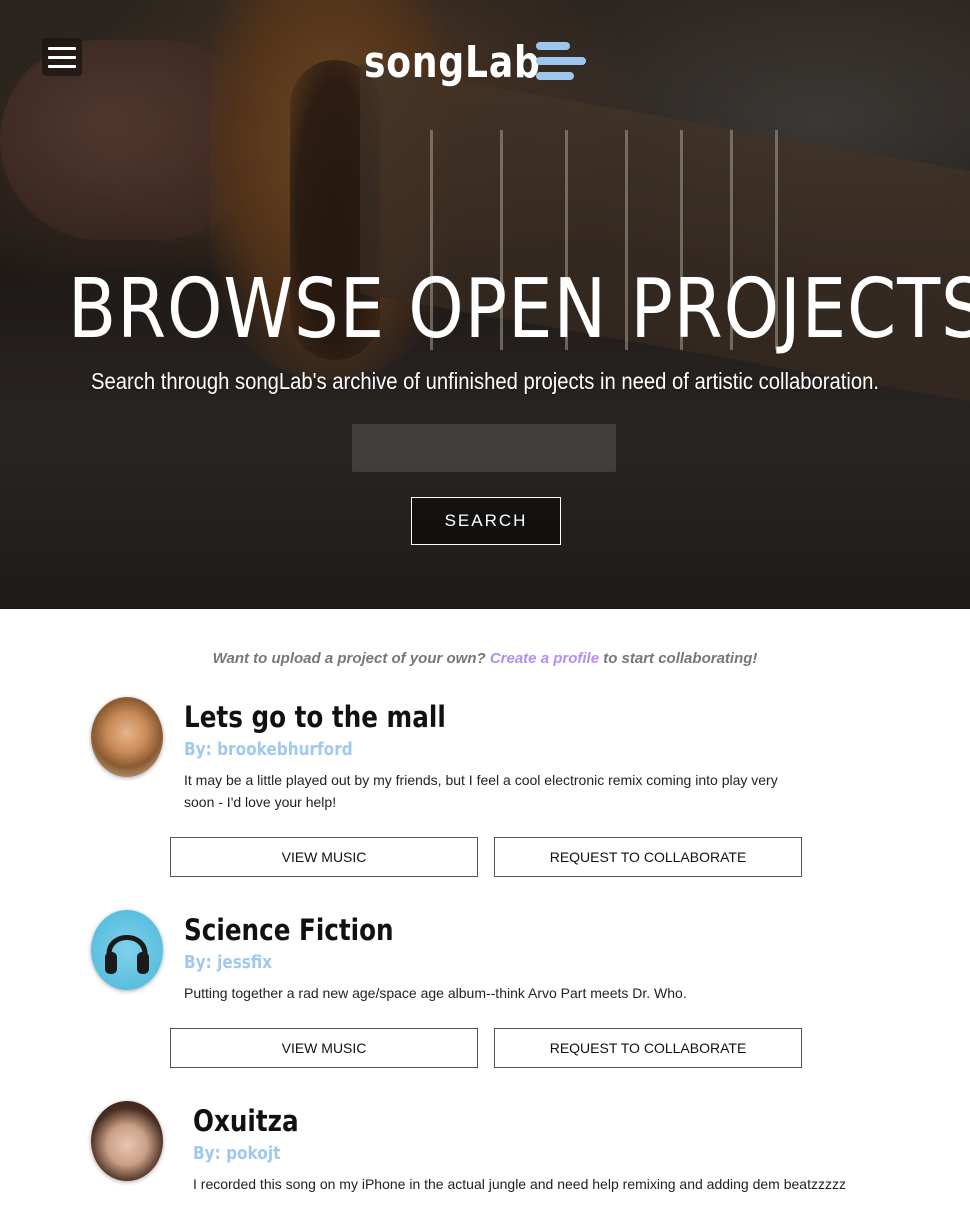  I want to click on project-author: By: jessfix, so click(228, 962).